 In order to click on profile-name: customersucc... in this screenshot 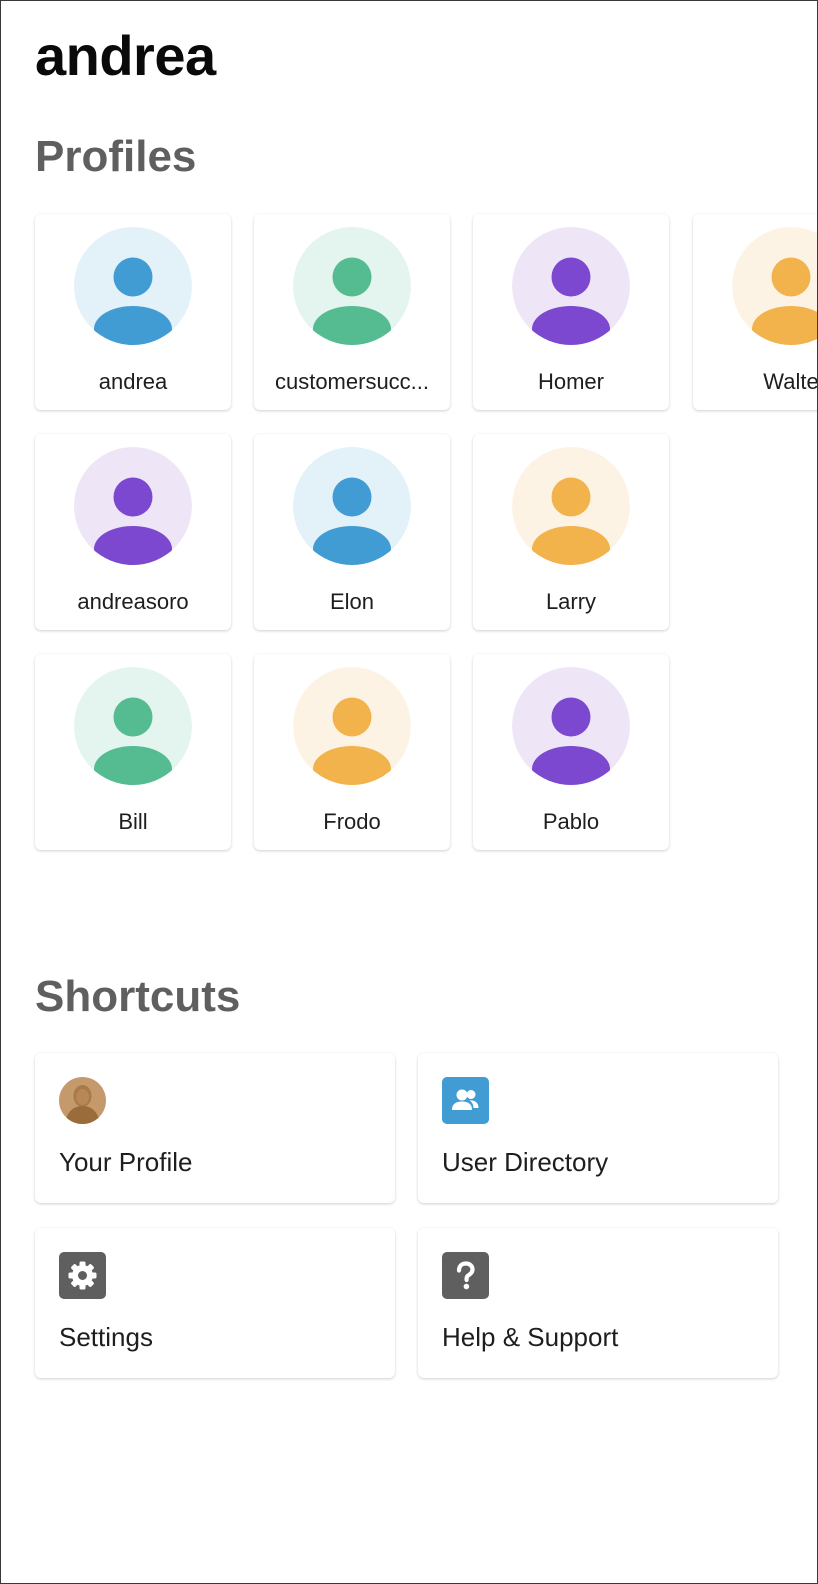, I will do `click(352, 381)`.